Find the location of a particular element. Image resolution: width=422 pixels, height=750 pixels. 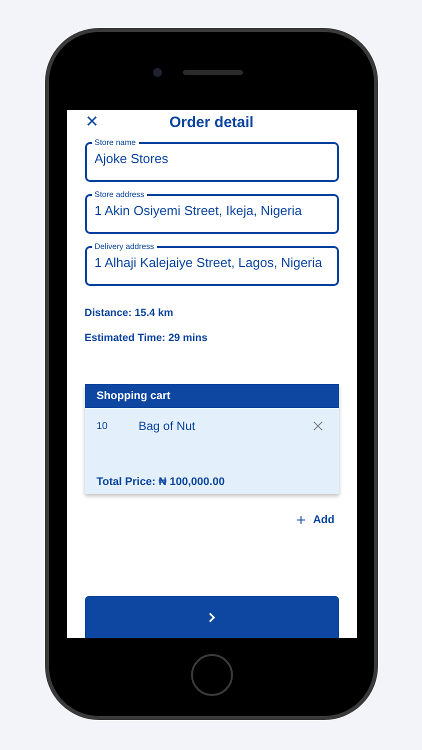

text-field: Store name Ajoke Stores is located at coordinates (211, 160).